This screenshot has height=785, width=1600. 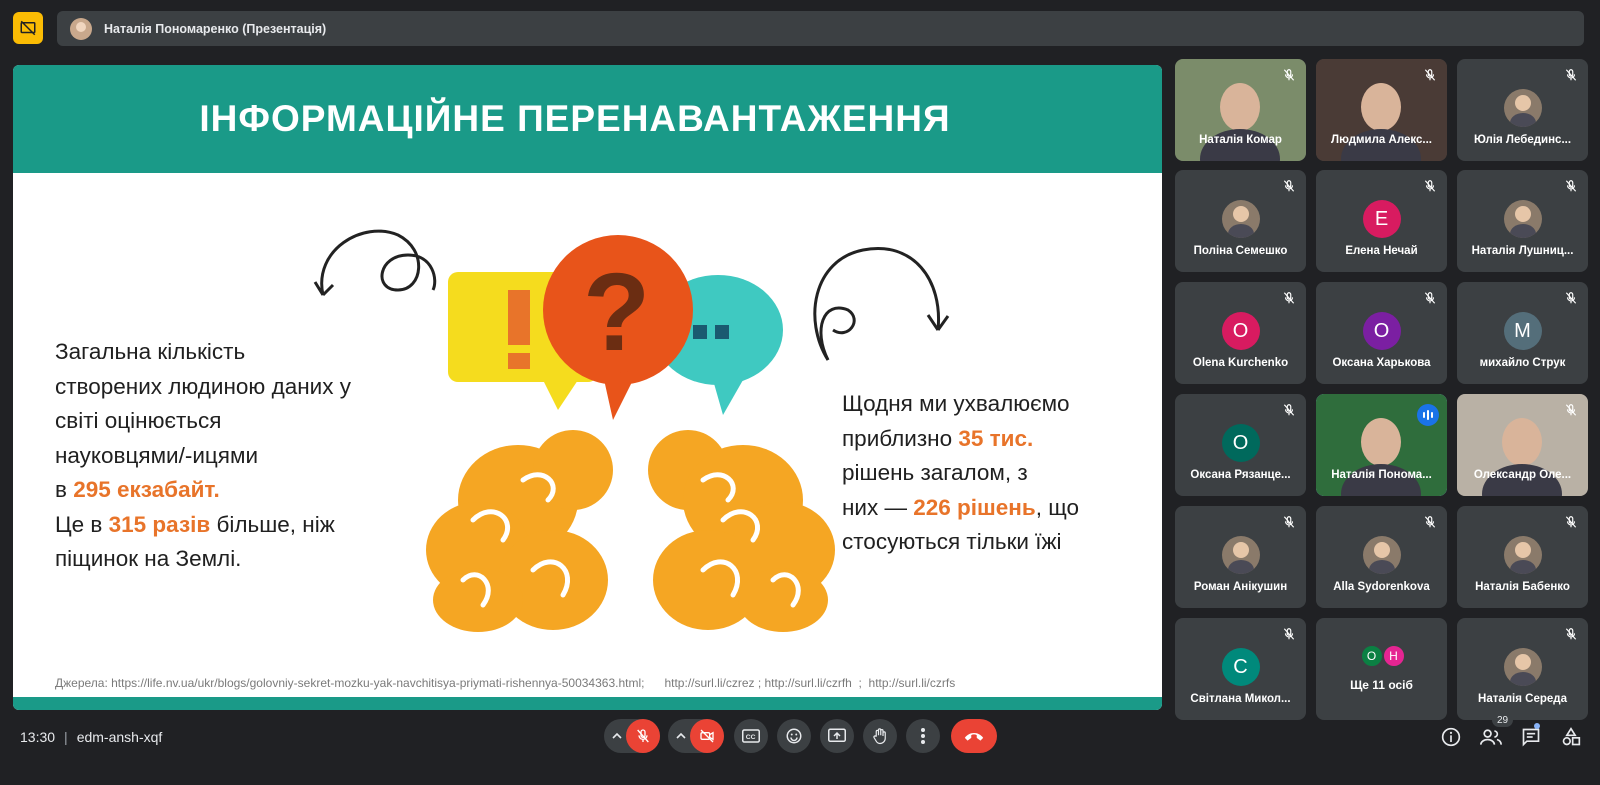 I want to click on highlight-food-decisions: 226 рішень, so click(x=974, y=507).